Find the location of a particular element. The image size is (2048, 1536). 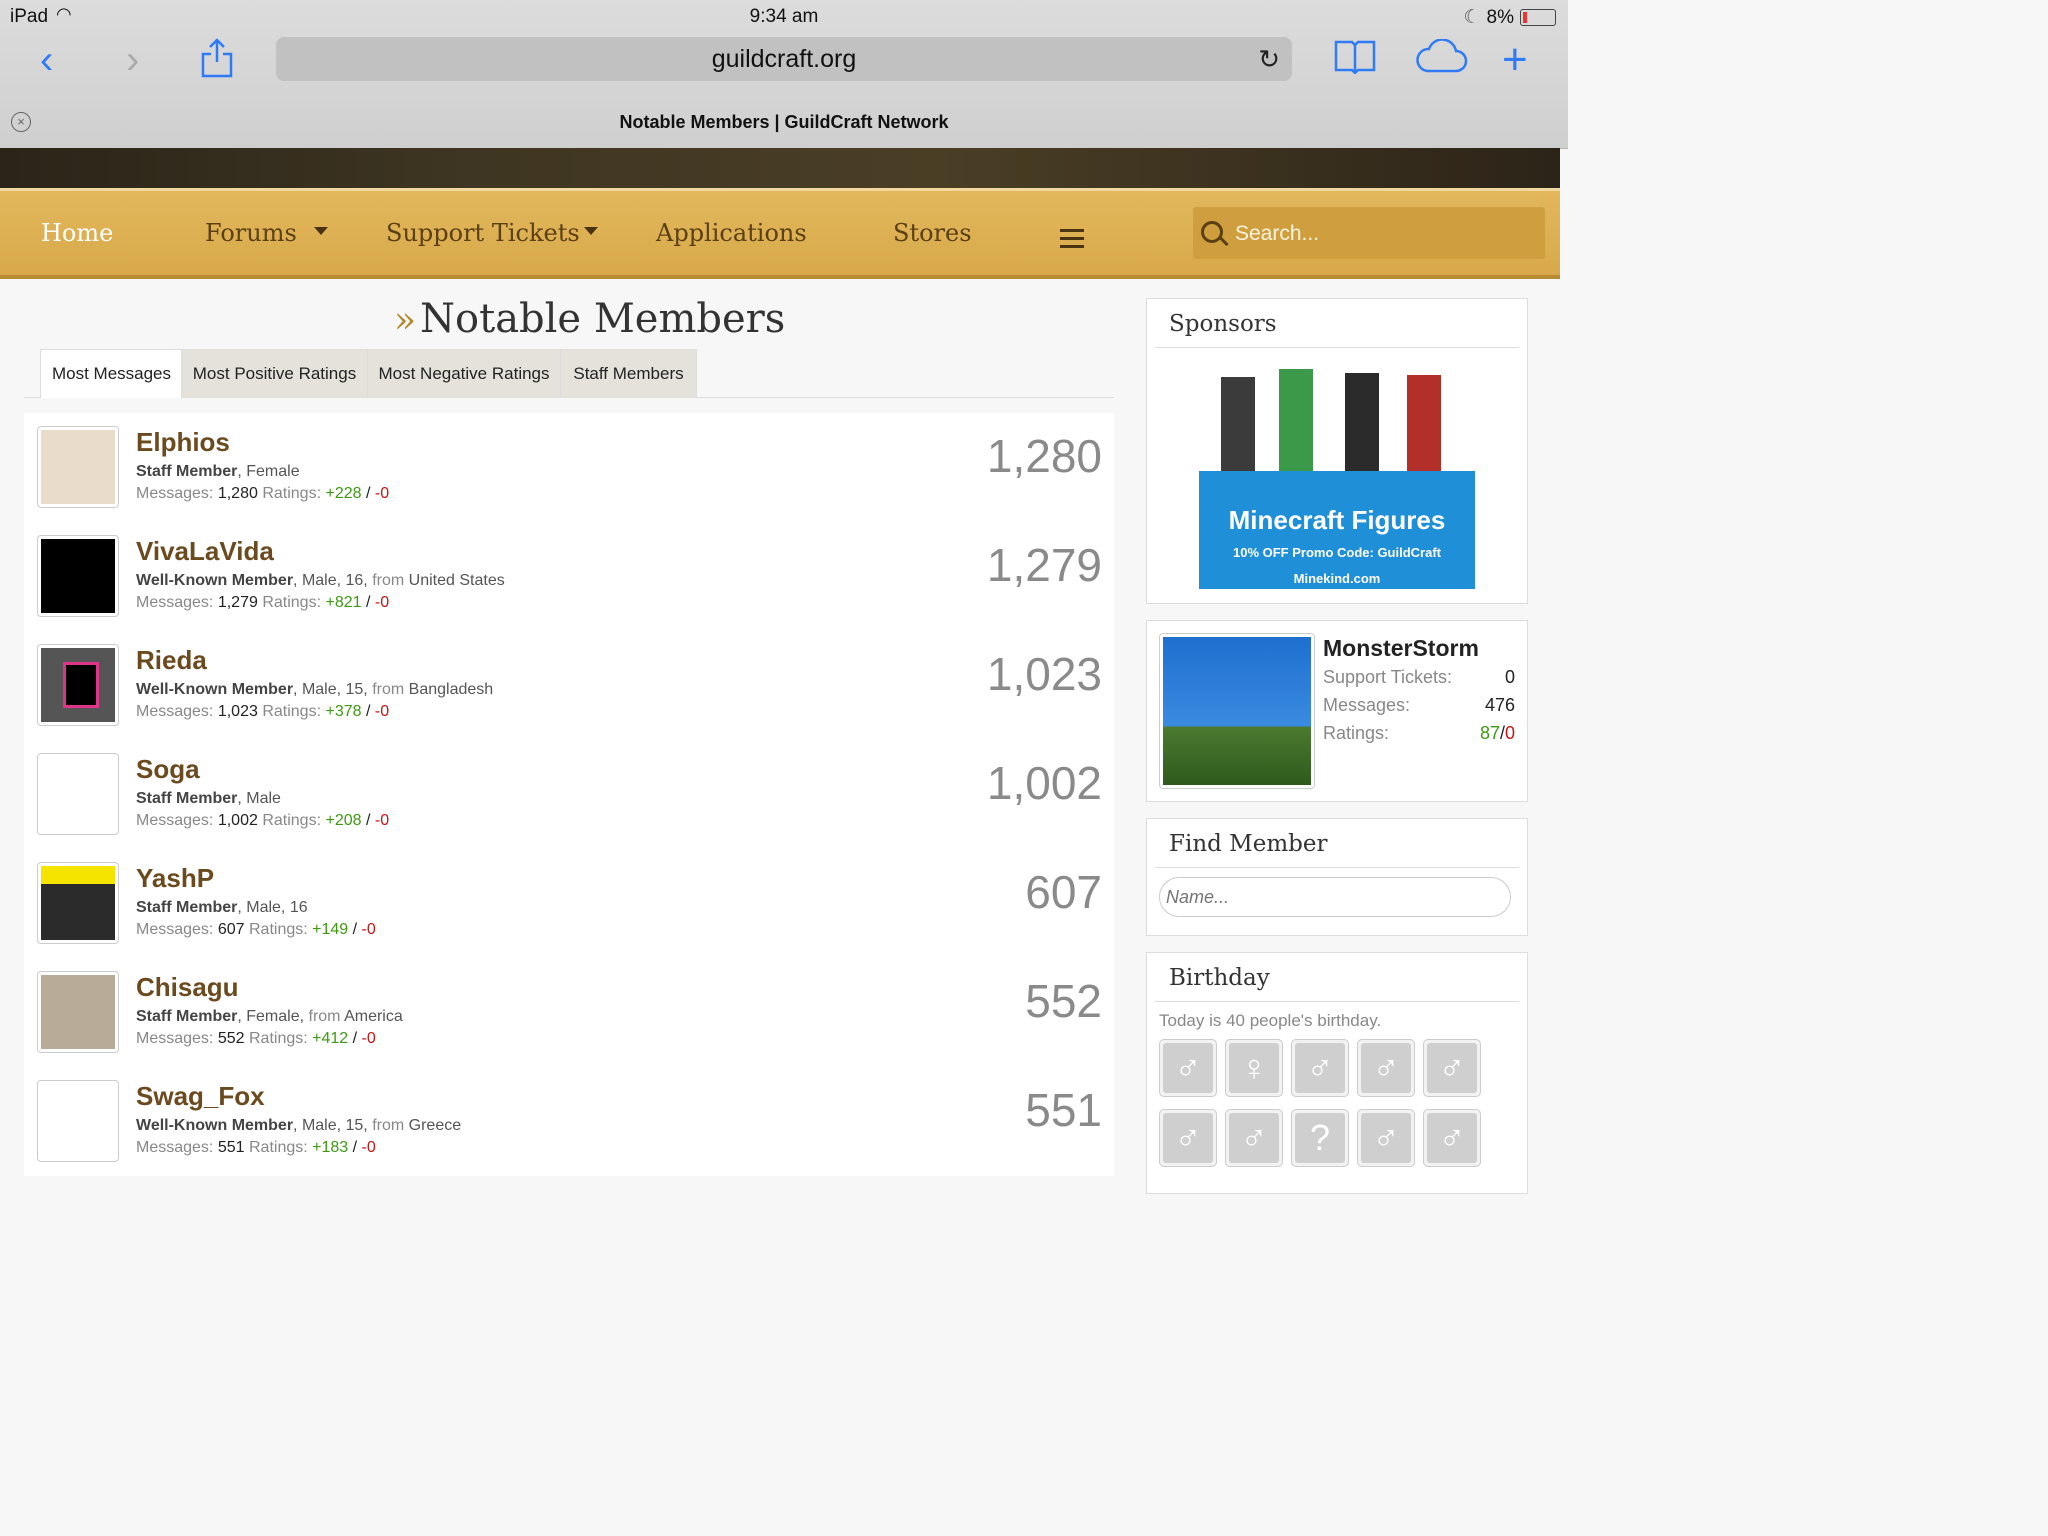

ratings-positive: +149 is located at coordinates (330, 929).